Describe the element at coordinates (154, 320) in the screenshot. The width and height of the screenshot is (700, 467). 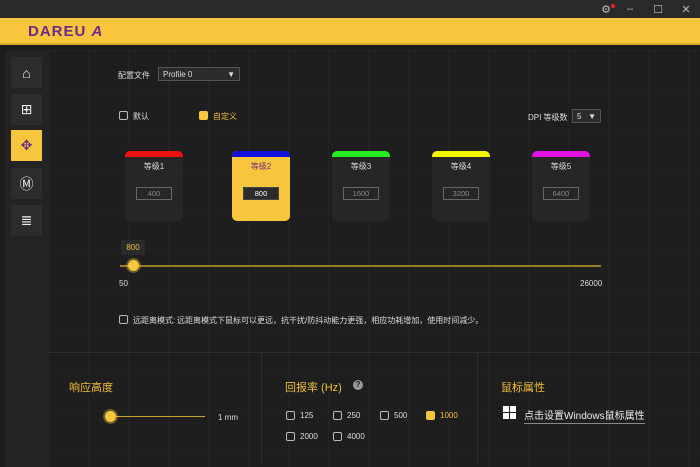
I see `long-distance-label: 远距离模式:` at that location.